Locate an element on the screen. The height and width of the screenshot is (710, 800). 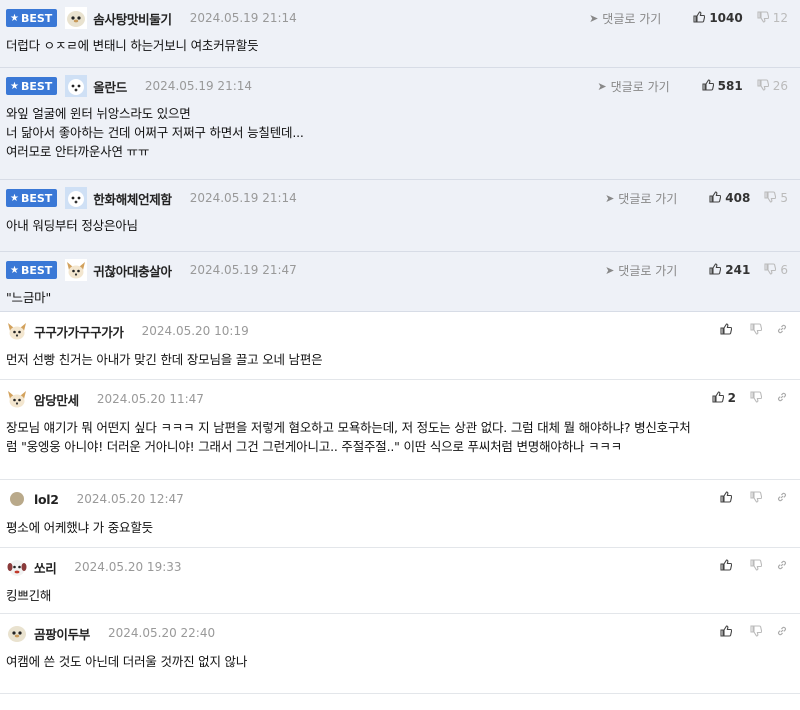
nickname: 한화해체언제함 is located at coordinates (132, 198).